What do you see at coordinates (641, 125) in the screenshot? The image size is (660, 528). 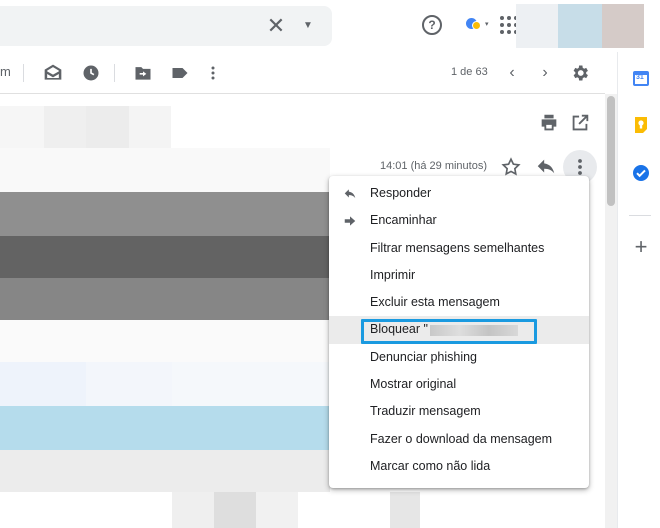 I see `keep-icon` at bounding box center [641, 125].